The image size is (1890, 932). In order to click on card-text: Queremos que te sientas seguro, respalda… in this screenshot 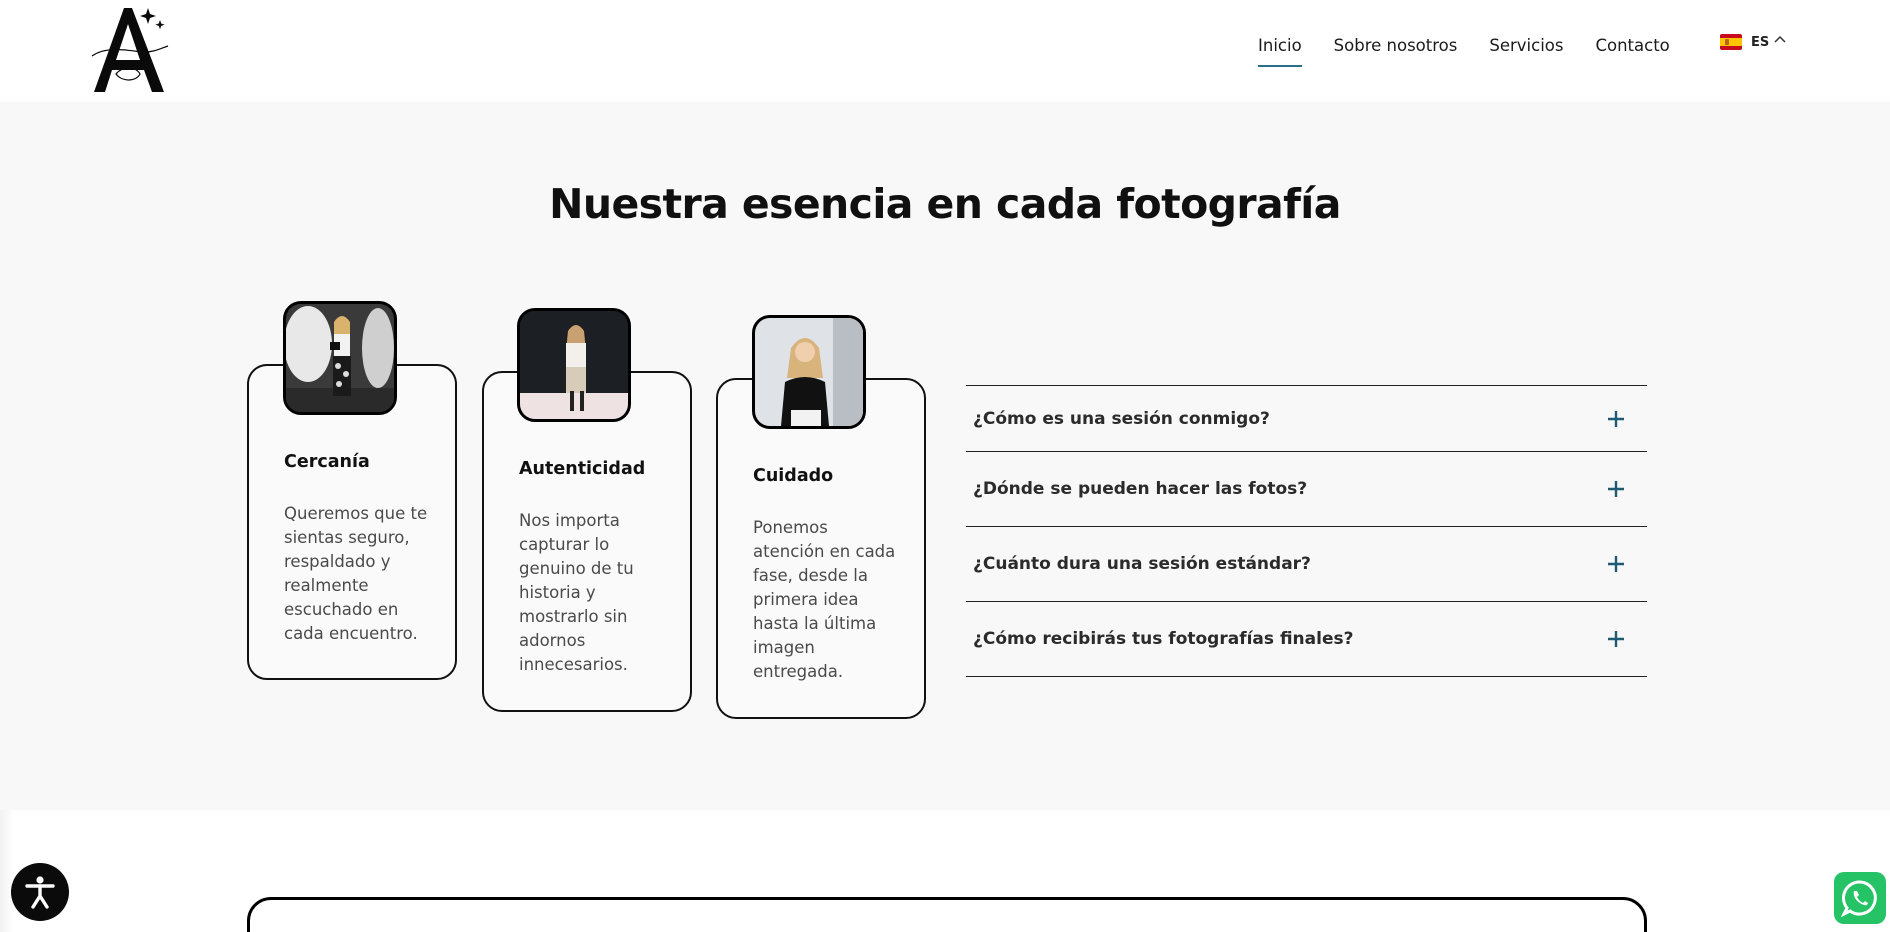, I will do `click(356, 573)`.